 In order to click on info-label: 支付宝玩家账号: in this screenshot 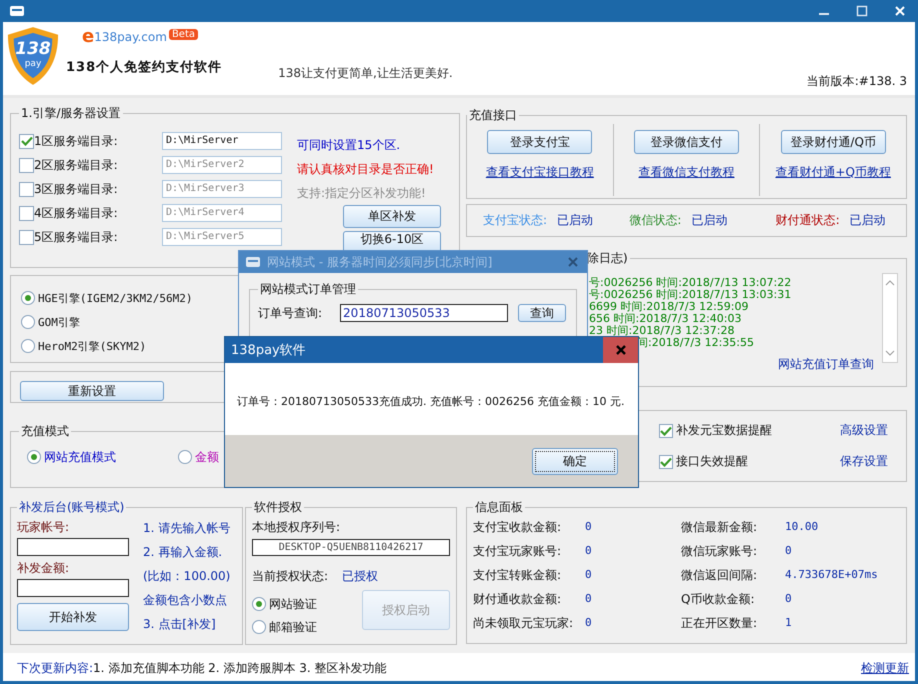, I will do `click(517, 551)`.